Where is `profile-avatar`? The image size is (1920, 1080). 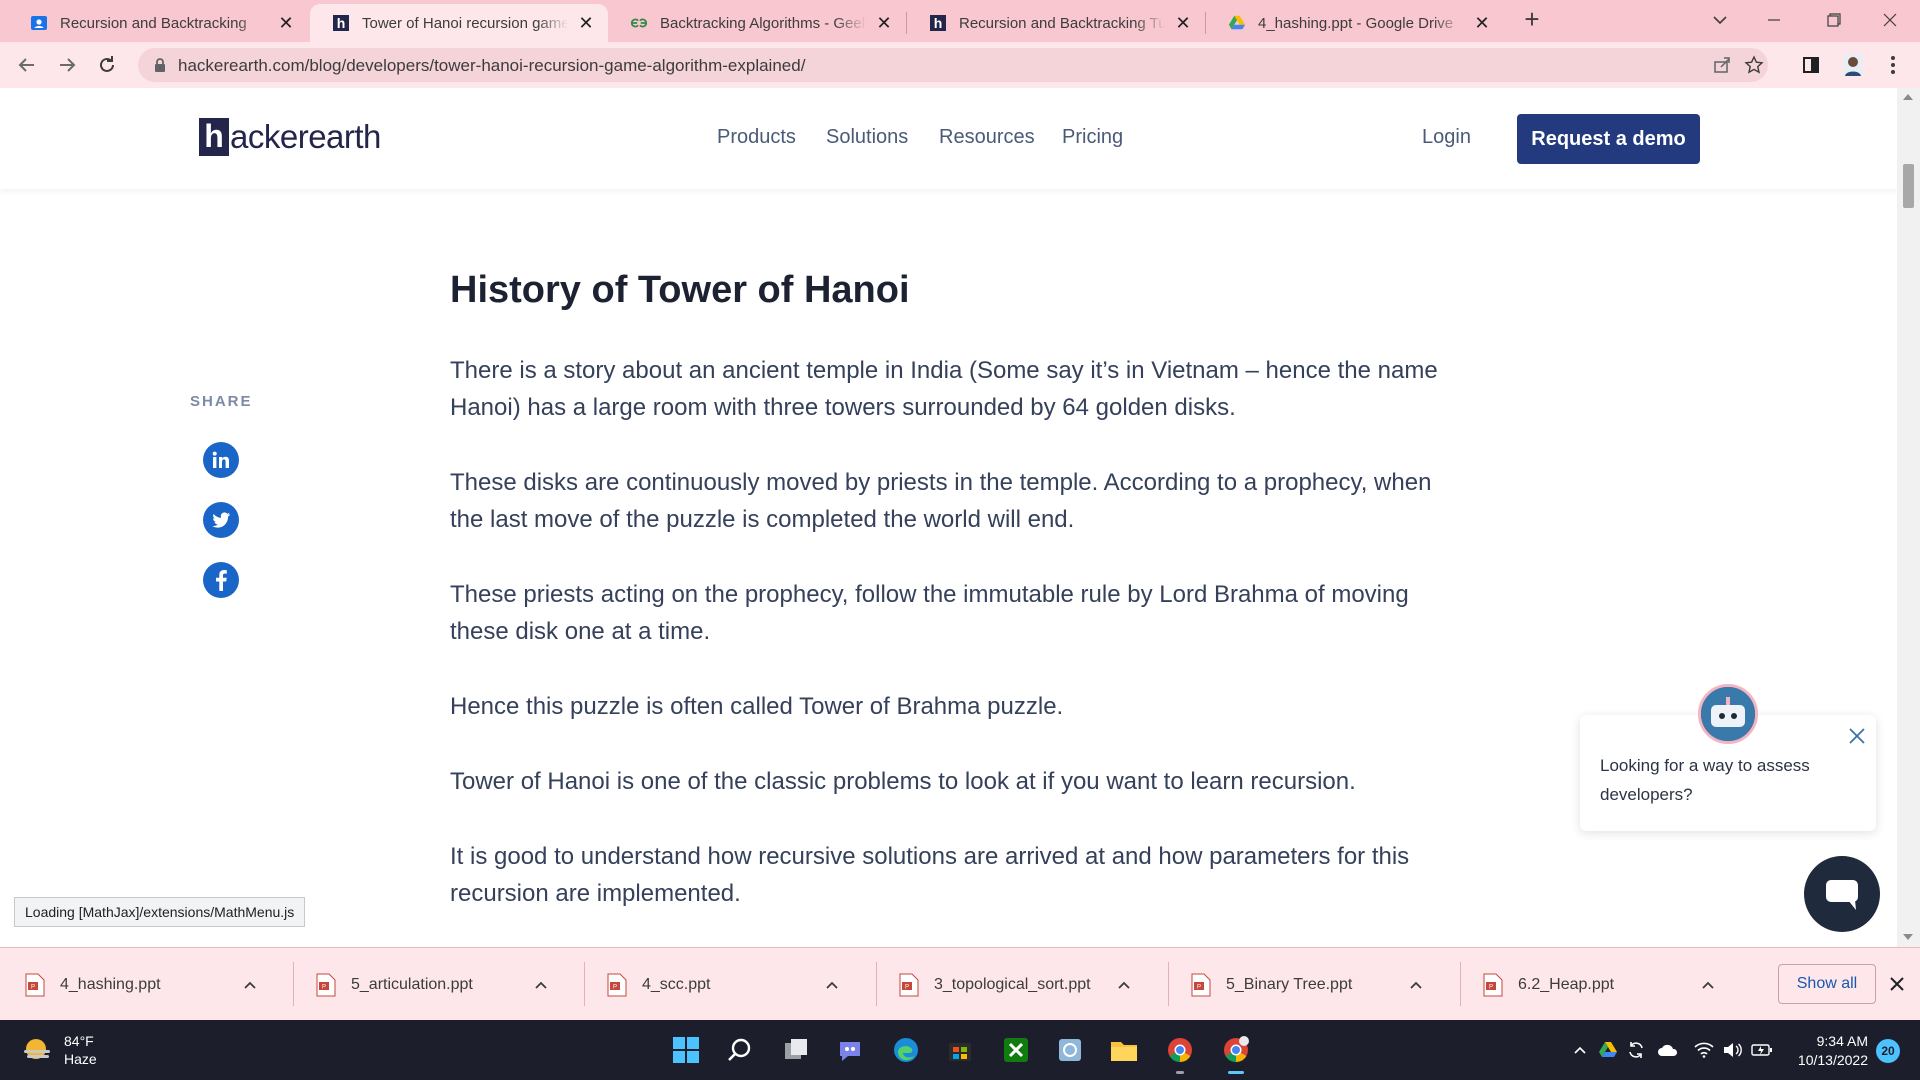
profile-avatar is located at coordinates (1853, 65).